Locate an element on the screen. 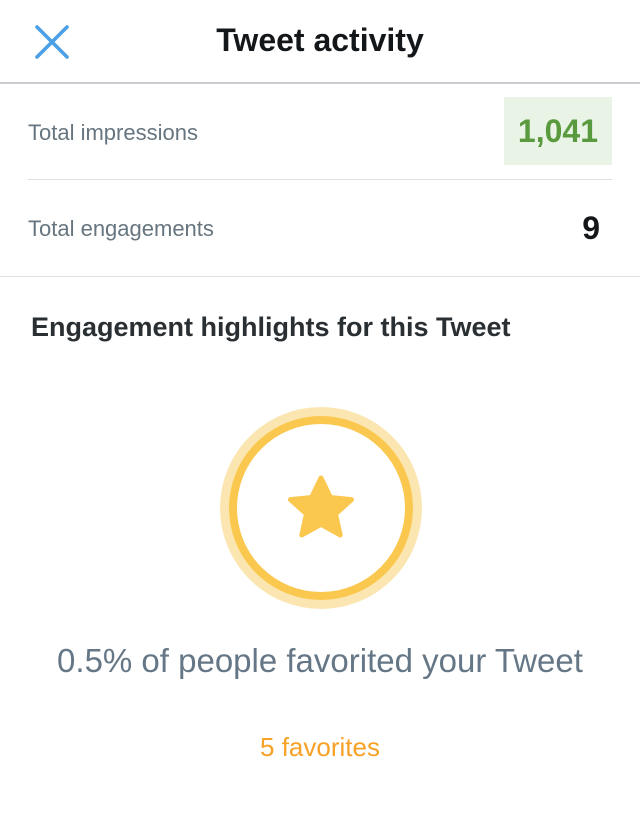 The image size is (640, 820). engagements-row: Total engagements 9 is located at coordinates (320, 228).